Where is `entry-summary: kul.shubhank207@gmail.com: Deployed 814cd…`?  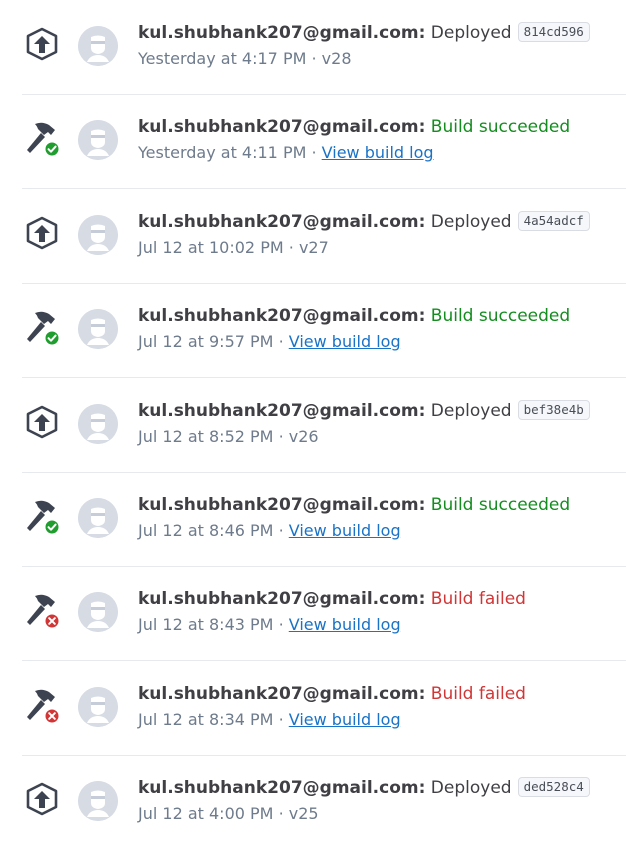
entry-summary: kul.shubhank207@gmail.com: Deployed 814cd… is located at coordinates (364, 33).